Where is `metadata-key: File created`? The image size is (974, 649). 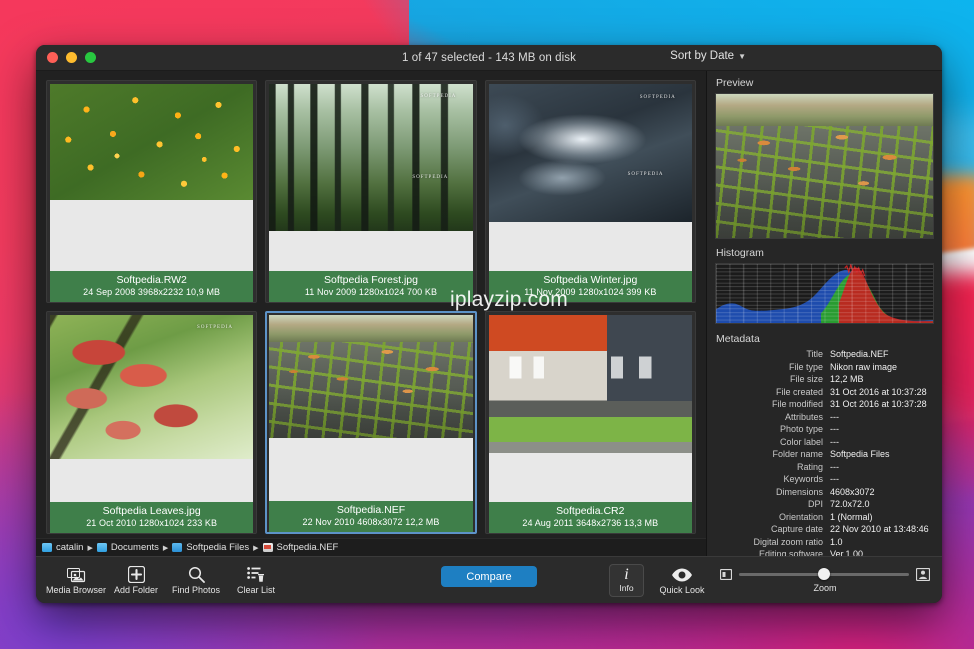 metadata-key: File created is located at coordinates (799, 391).